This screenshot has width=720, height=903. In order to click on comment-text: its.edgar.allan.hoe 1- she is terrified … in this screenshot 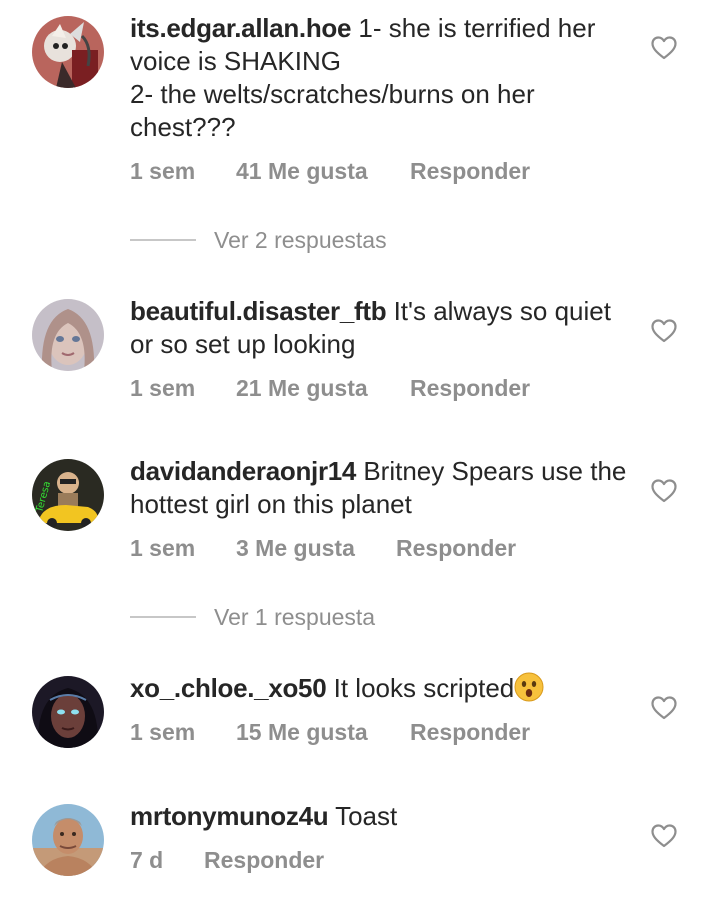, I will do `click(380, 78)`.